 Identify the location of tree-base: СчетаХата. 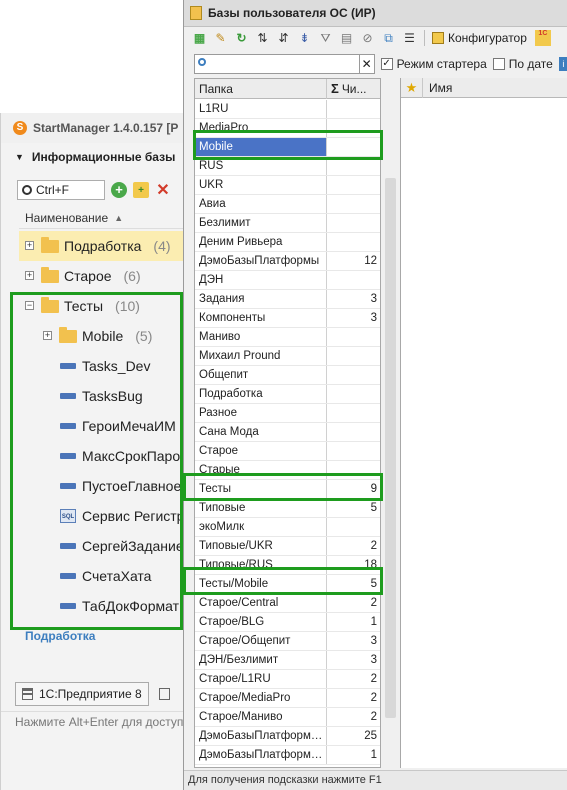
(105, 576).